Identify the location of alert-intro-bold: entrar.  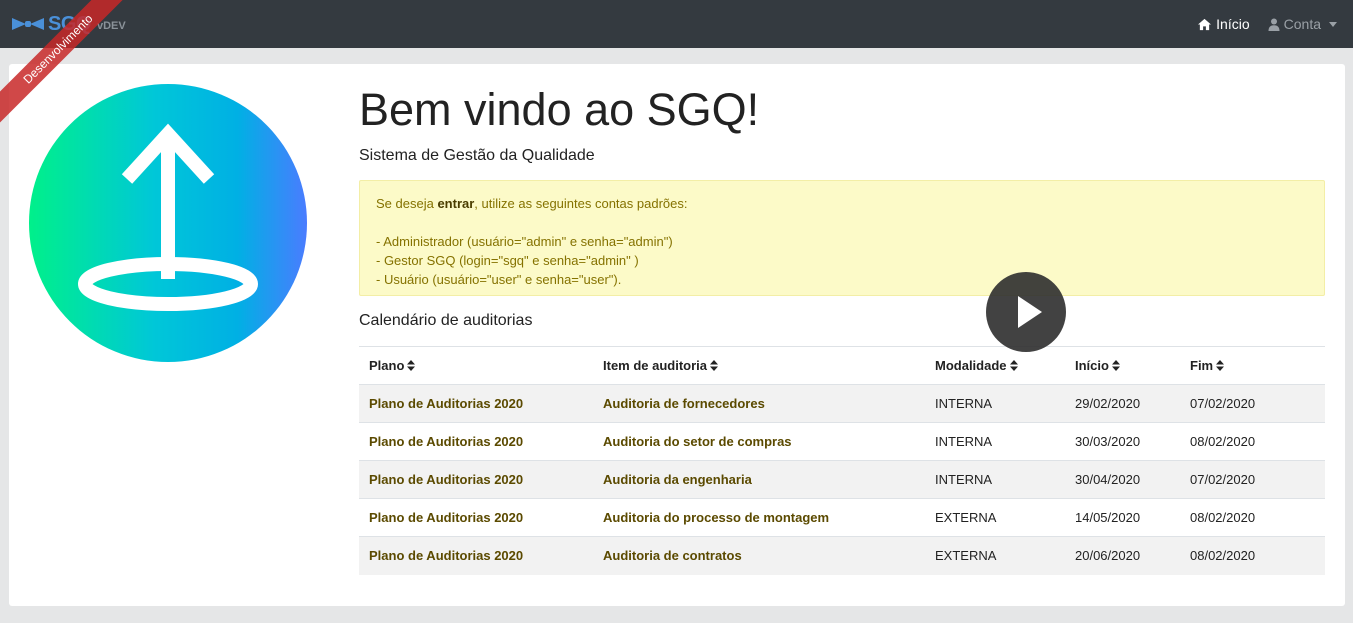
(456, 203).